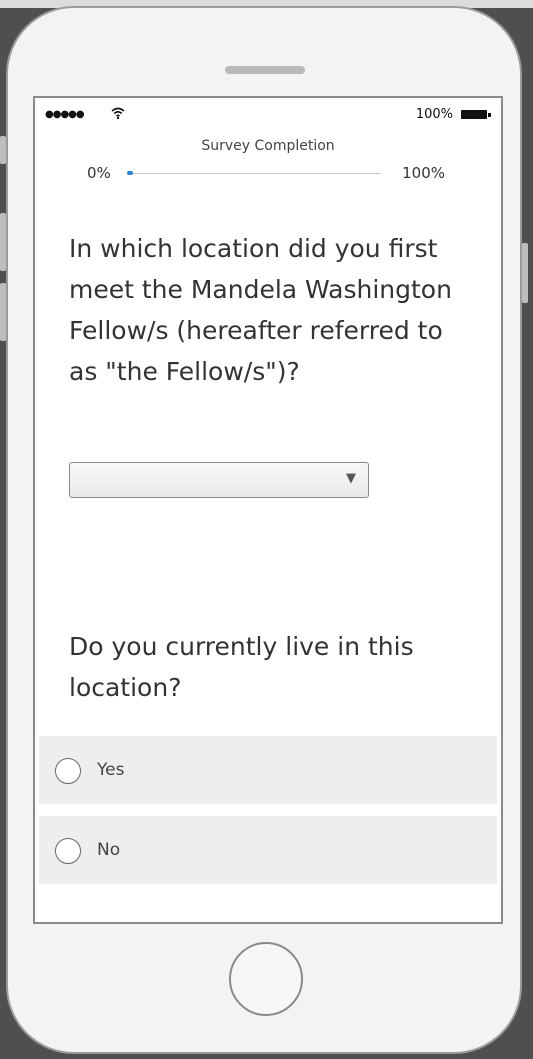 The height and width of the screenshot is (1059, 533). What do you see at coordinates (65, 114) in the screenshot?
I see `signal-strength: ●●●●●` at bounding box center [65, 114].